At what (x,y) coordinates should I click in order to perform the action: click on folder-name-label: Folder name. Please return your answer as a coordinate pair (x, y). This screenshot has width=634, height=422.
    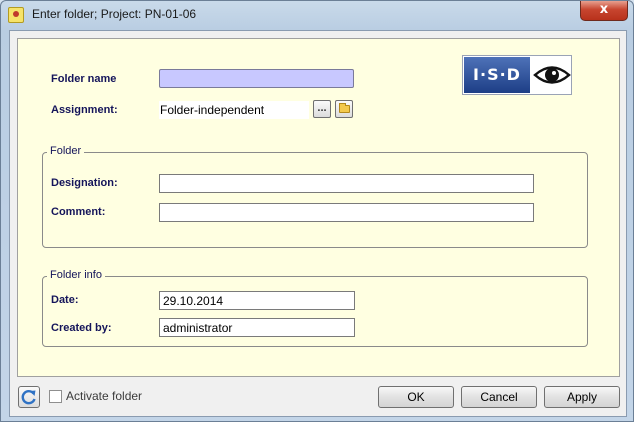
    Looking at the image, I should click on (84, 79).